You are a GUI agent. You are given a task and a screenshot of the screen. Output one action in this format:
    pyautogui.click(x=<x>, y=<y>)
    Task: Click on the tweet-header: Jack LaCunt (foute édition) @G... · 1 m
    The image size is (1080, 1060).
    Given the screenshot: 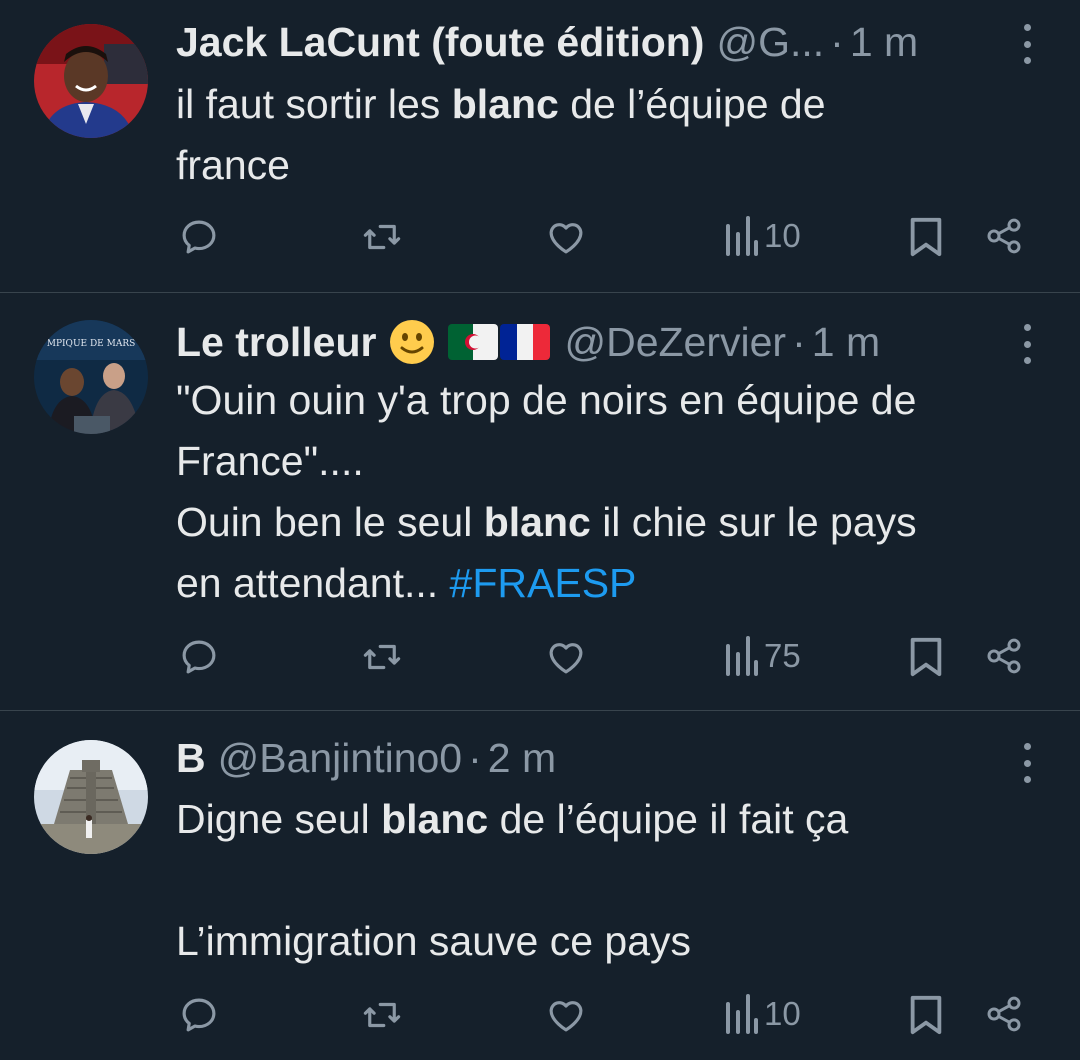 What is the action you would take?
    pyautogui.click(x=573, y=42)
    